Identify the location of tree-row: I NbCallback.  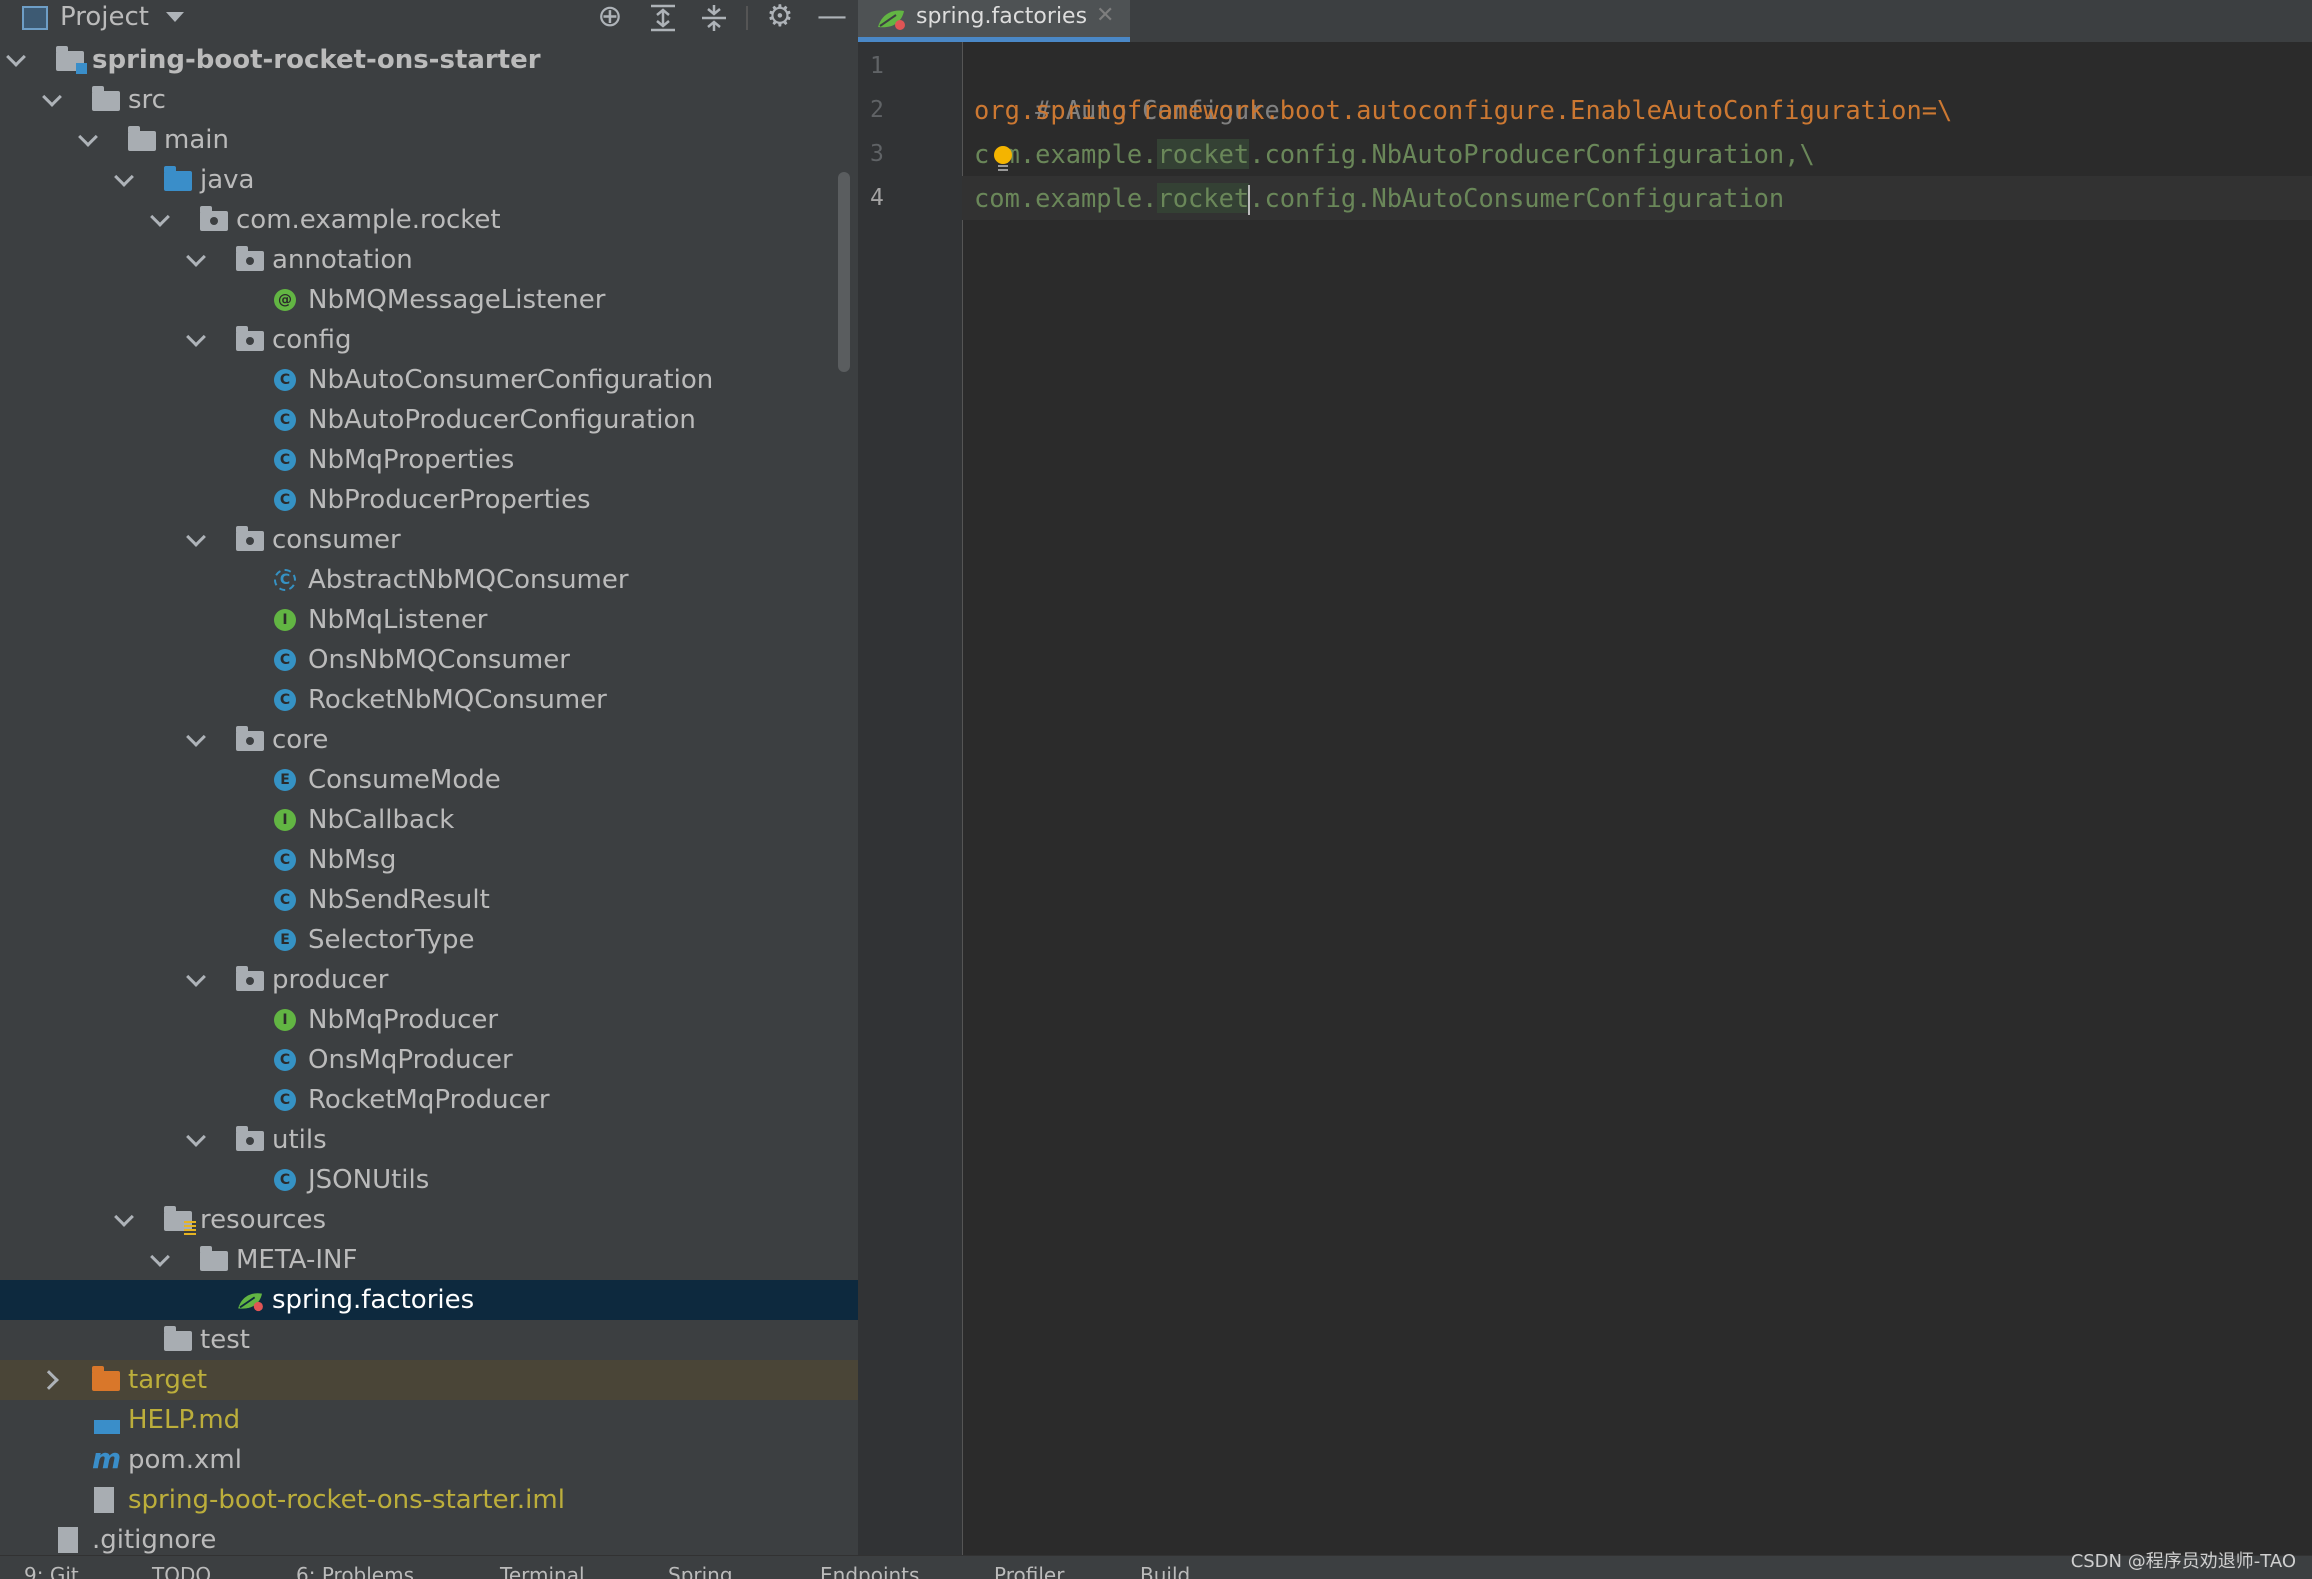
(429, 820).